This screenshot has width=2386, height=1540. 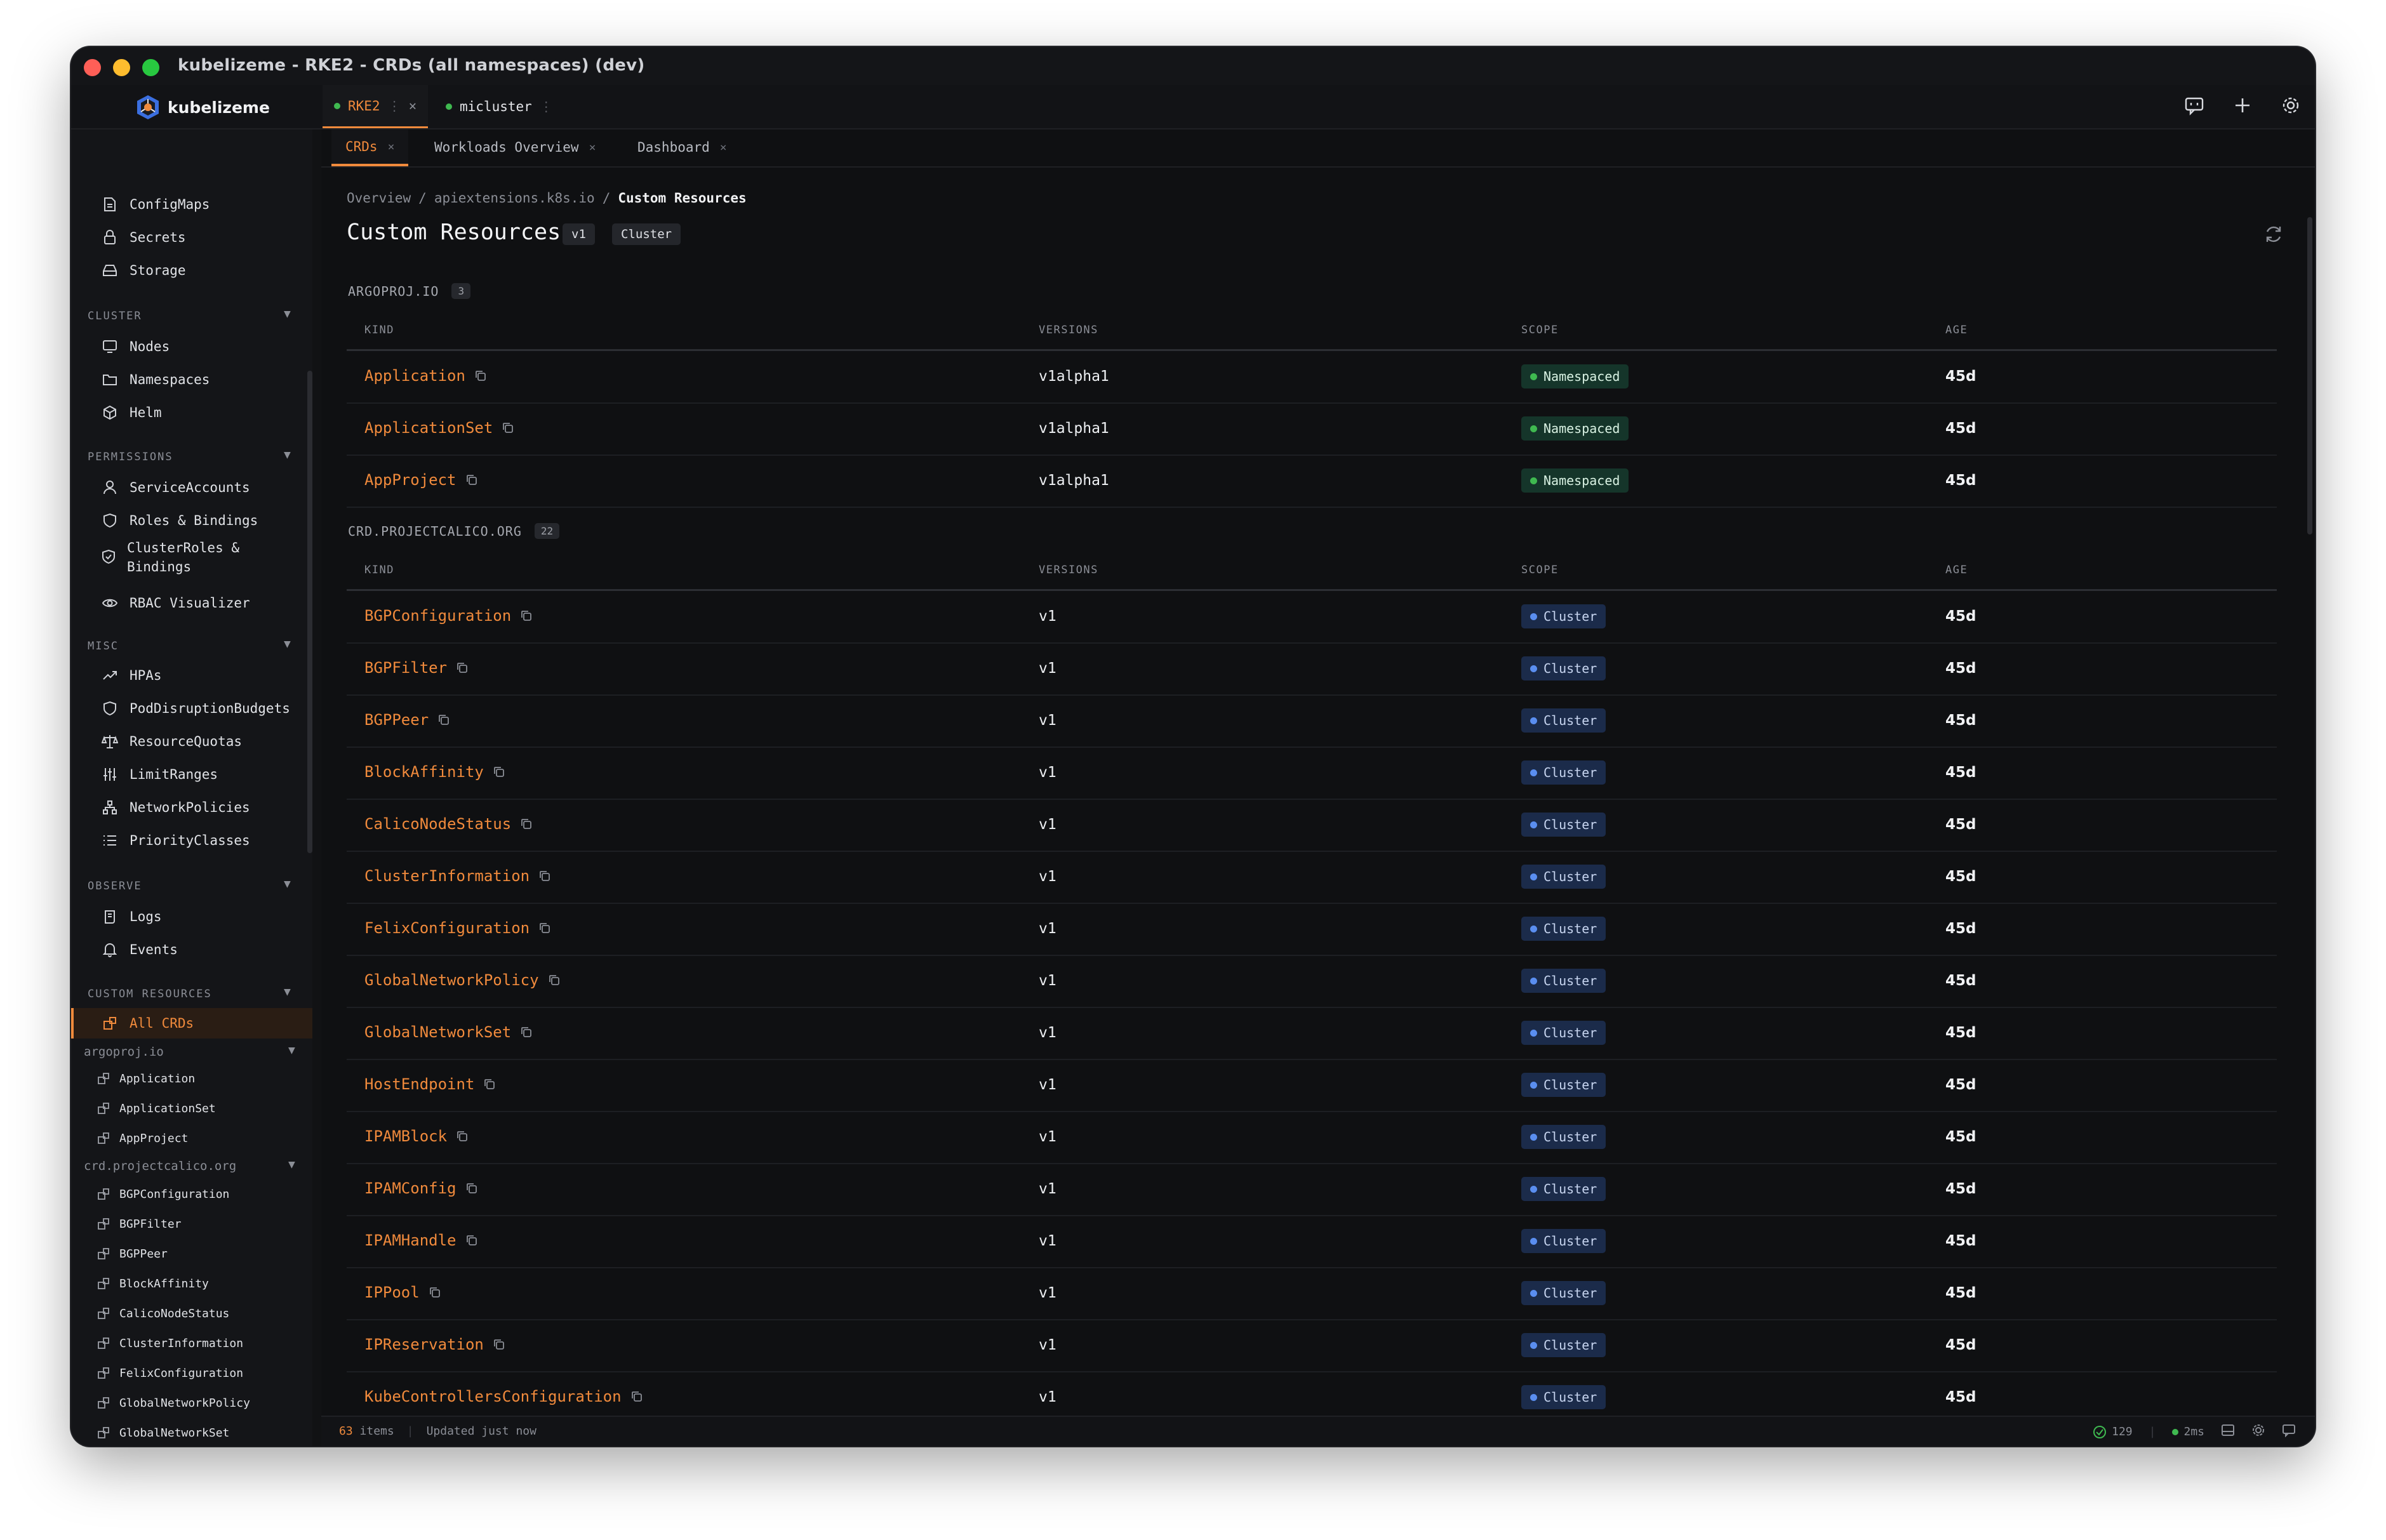 What do you see at coordinates (140, 950) in the screenshot?
I see `sidebar-item-events: Events` at bounding box center [140, 950].